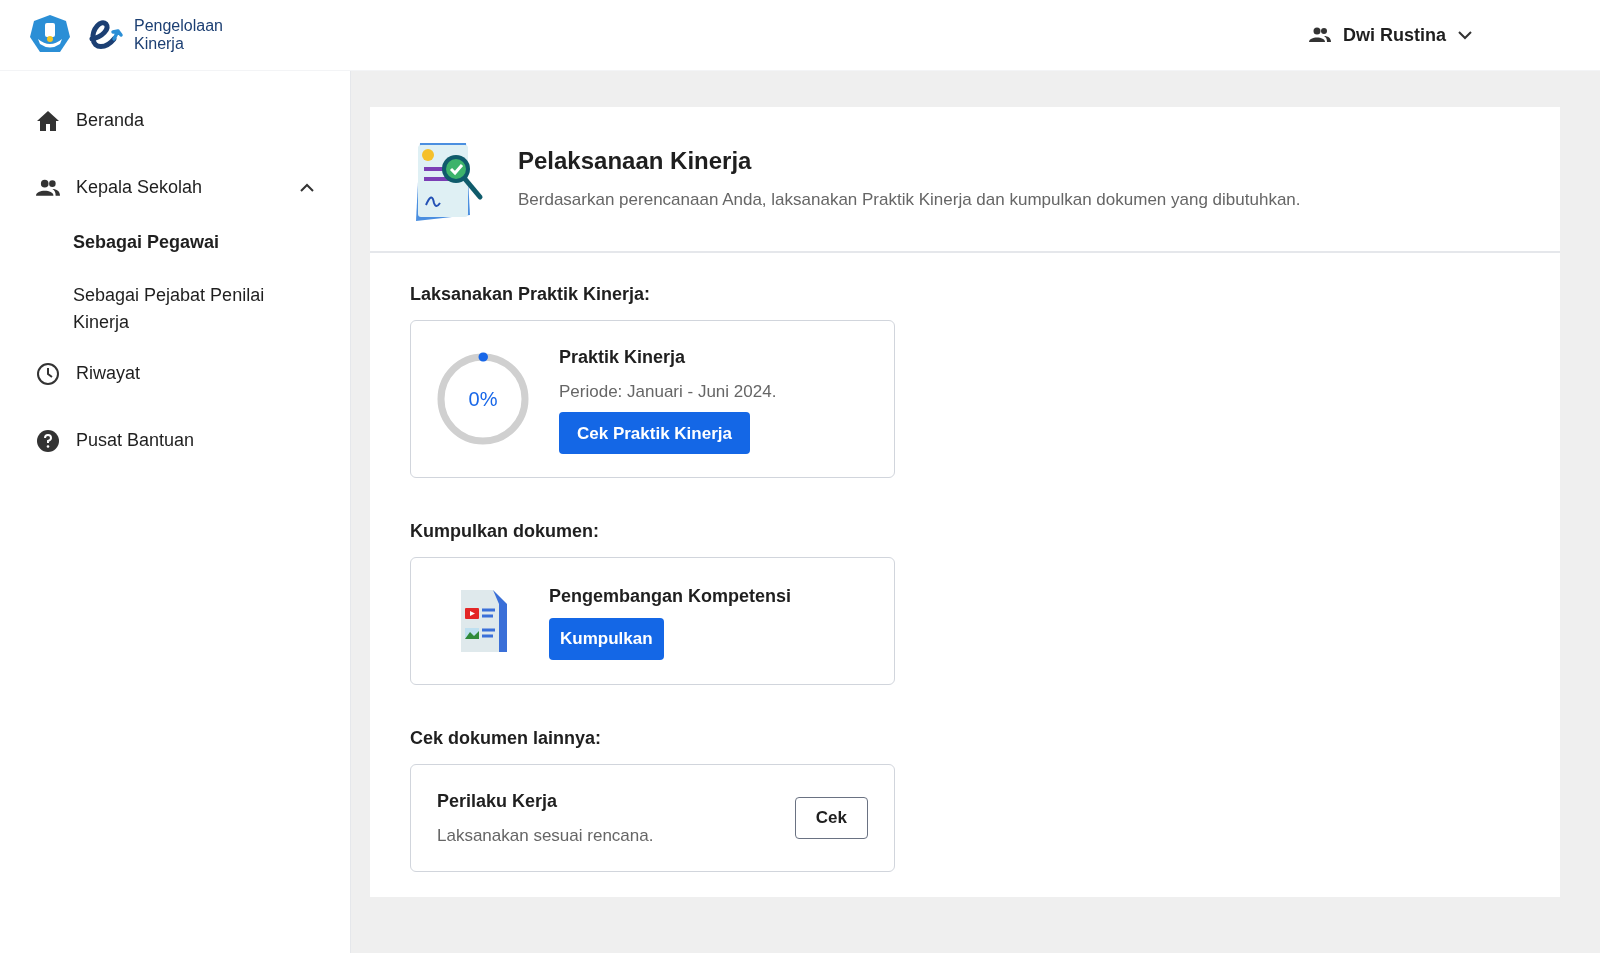  Describe the element at coordinates (831, 818) in the screenshot. I see `check-button: Cek` at that location.